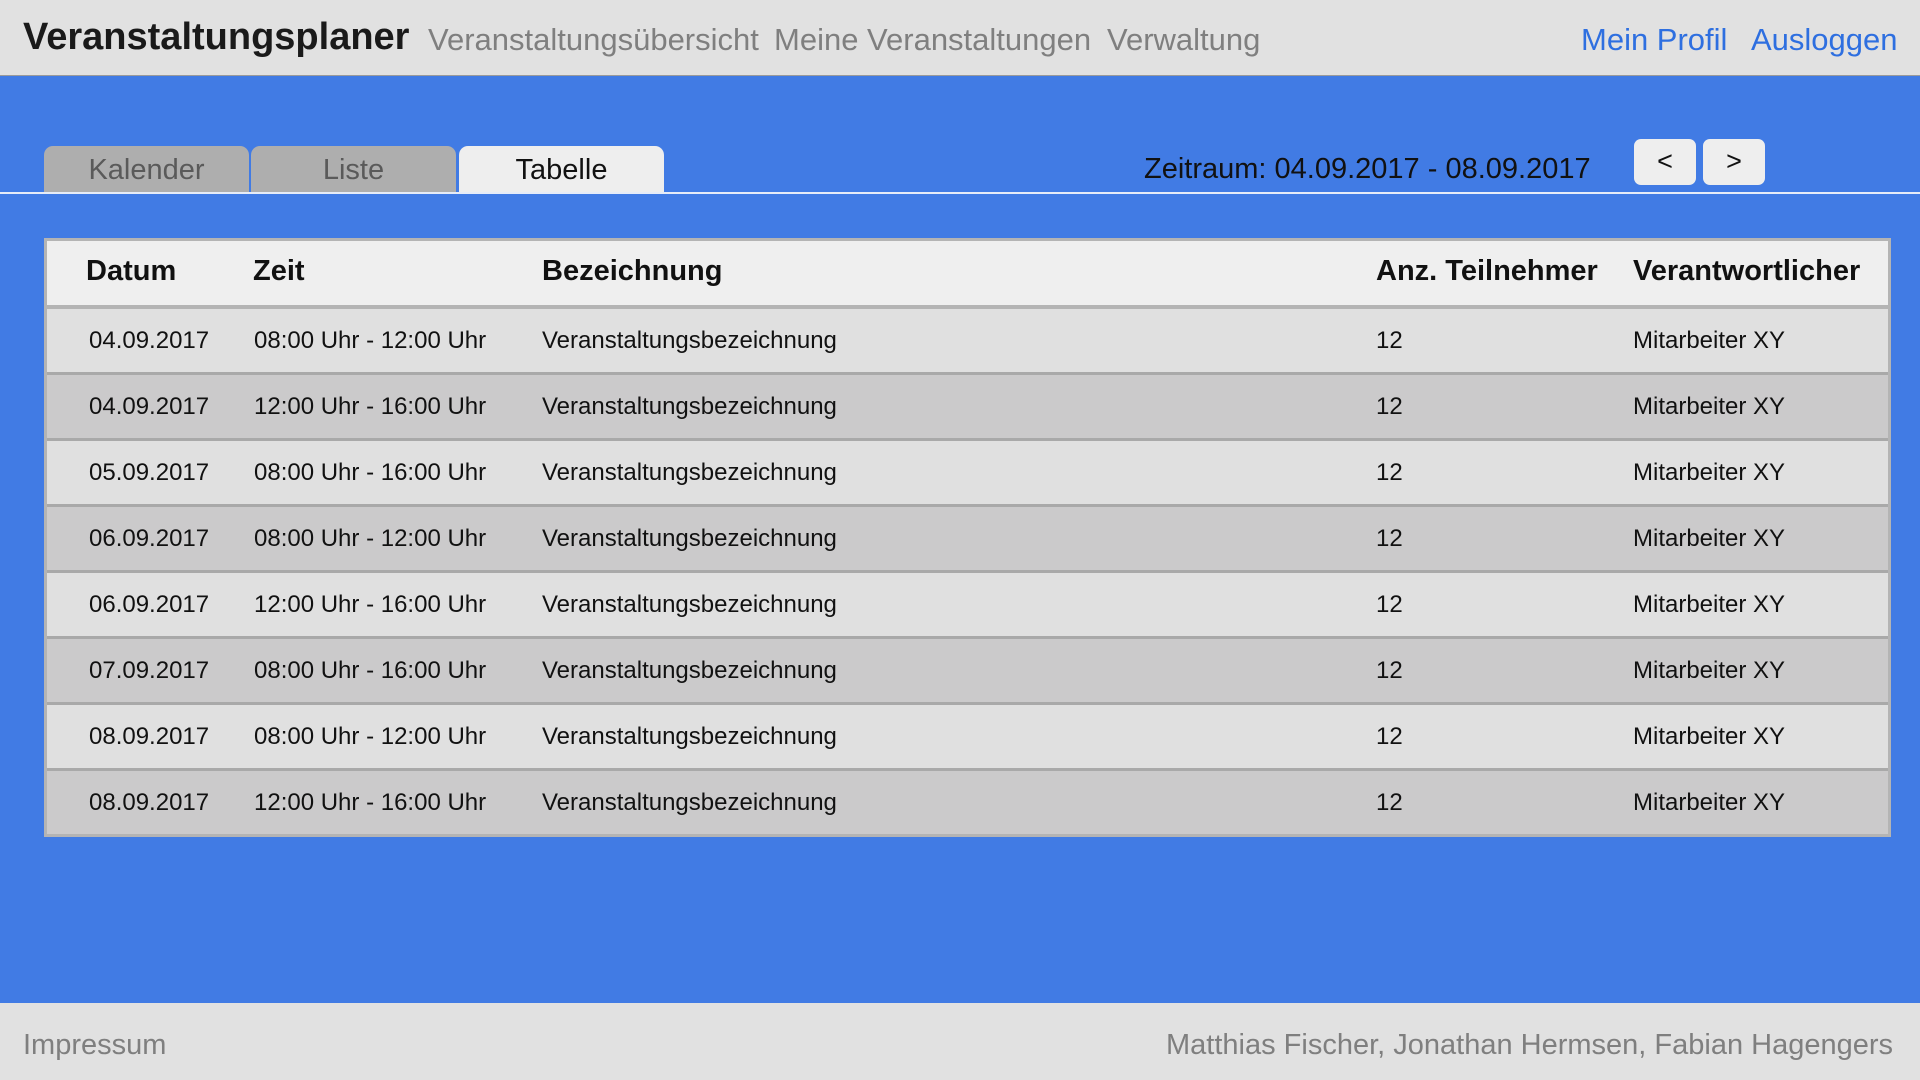 This screenshot has width=1920, height=1080. I want to click on tab-liste: Liste, so click(353, 169).